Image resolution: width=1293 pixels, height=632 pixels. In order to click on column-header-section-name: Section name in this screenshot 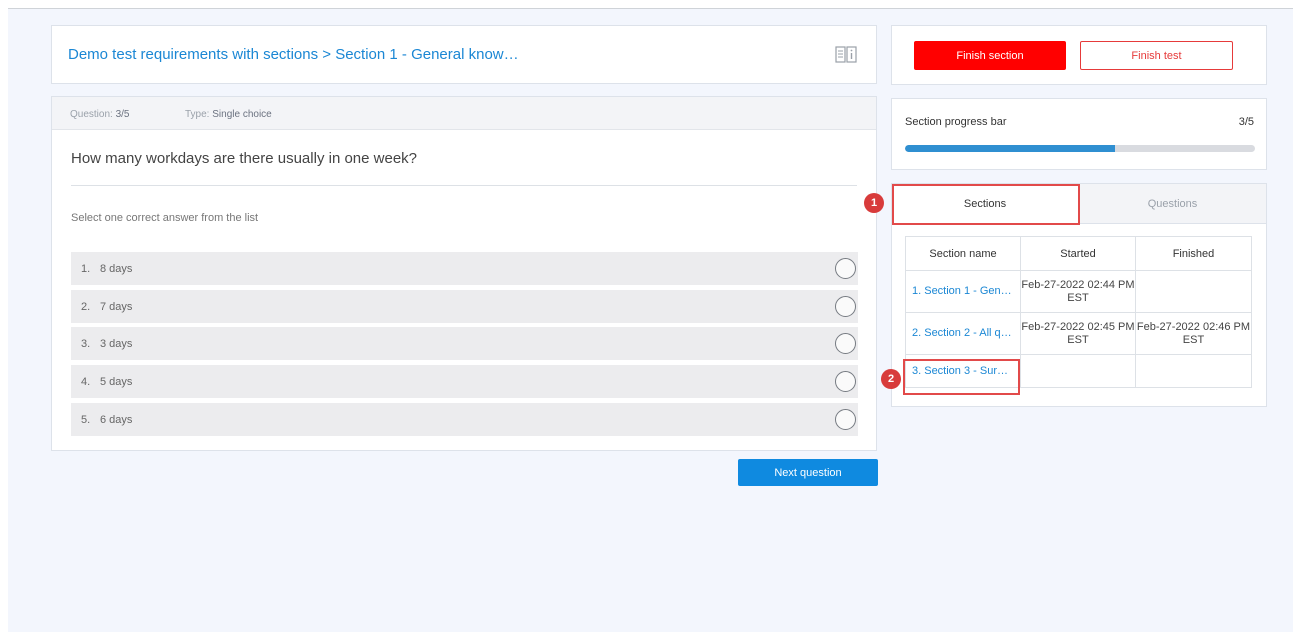, I will do `click(963, 253)`.